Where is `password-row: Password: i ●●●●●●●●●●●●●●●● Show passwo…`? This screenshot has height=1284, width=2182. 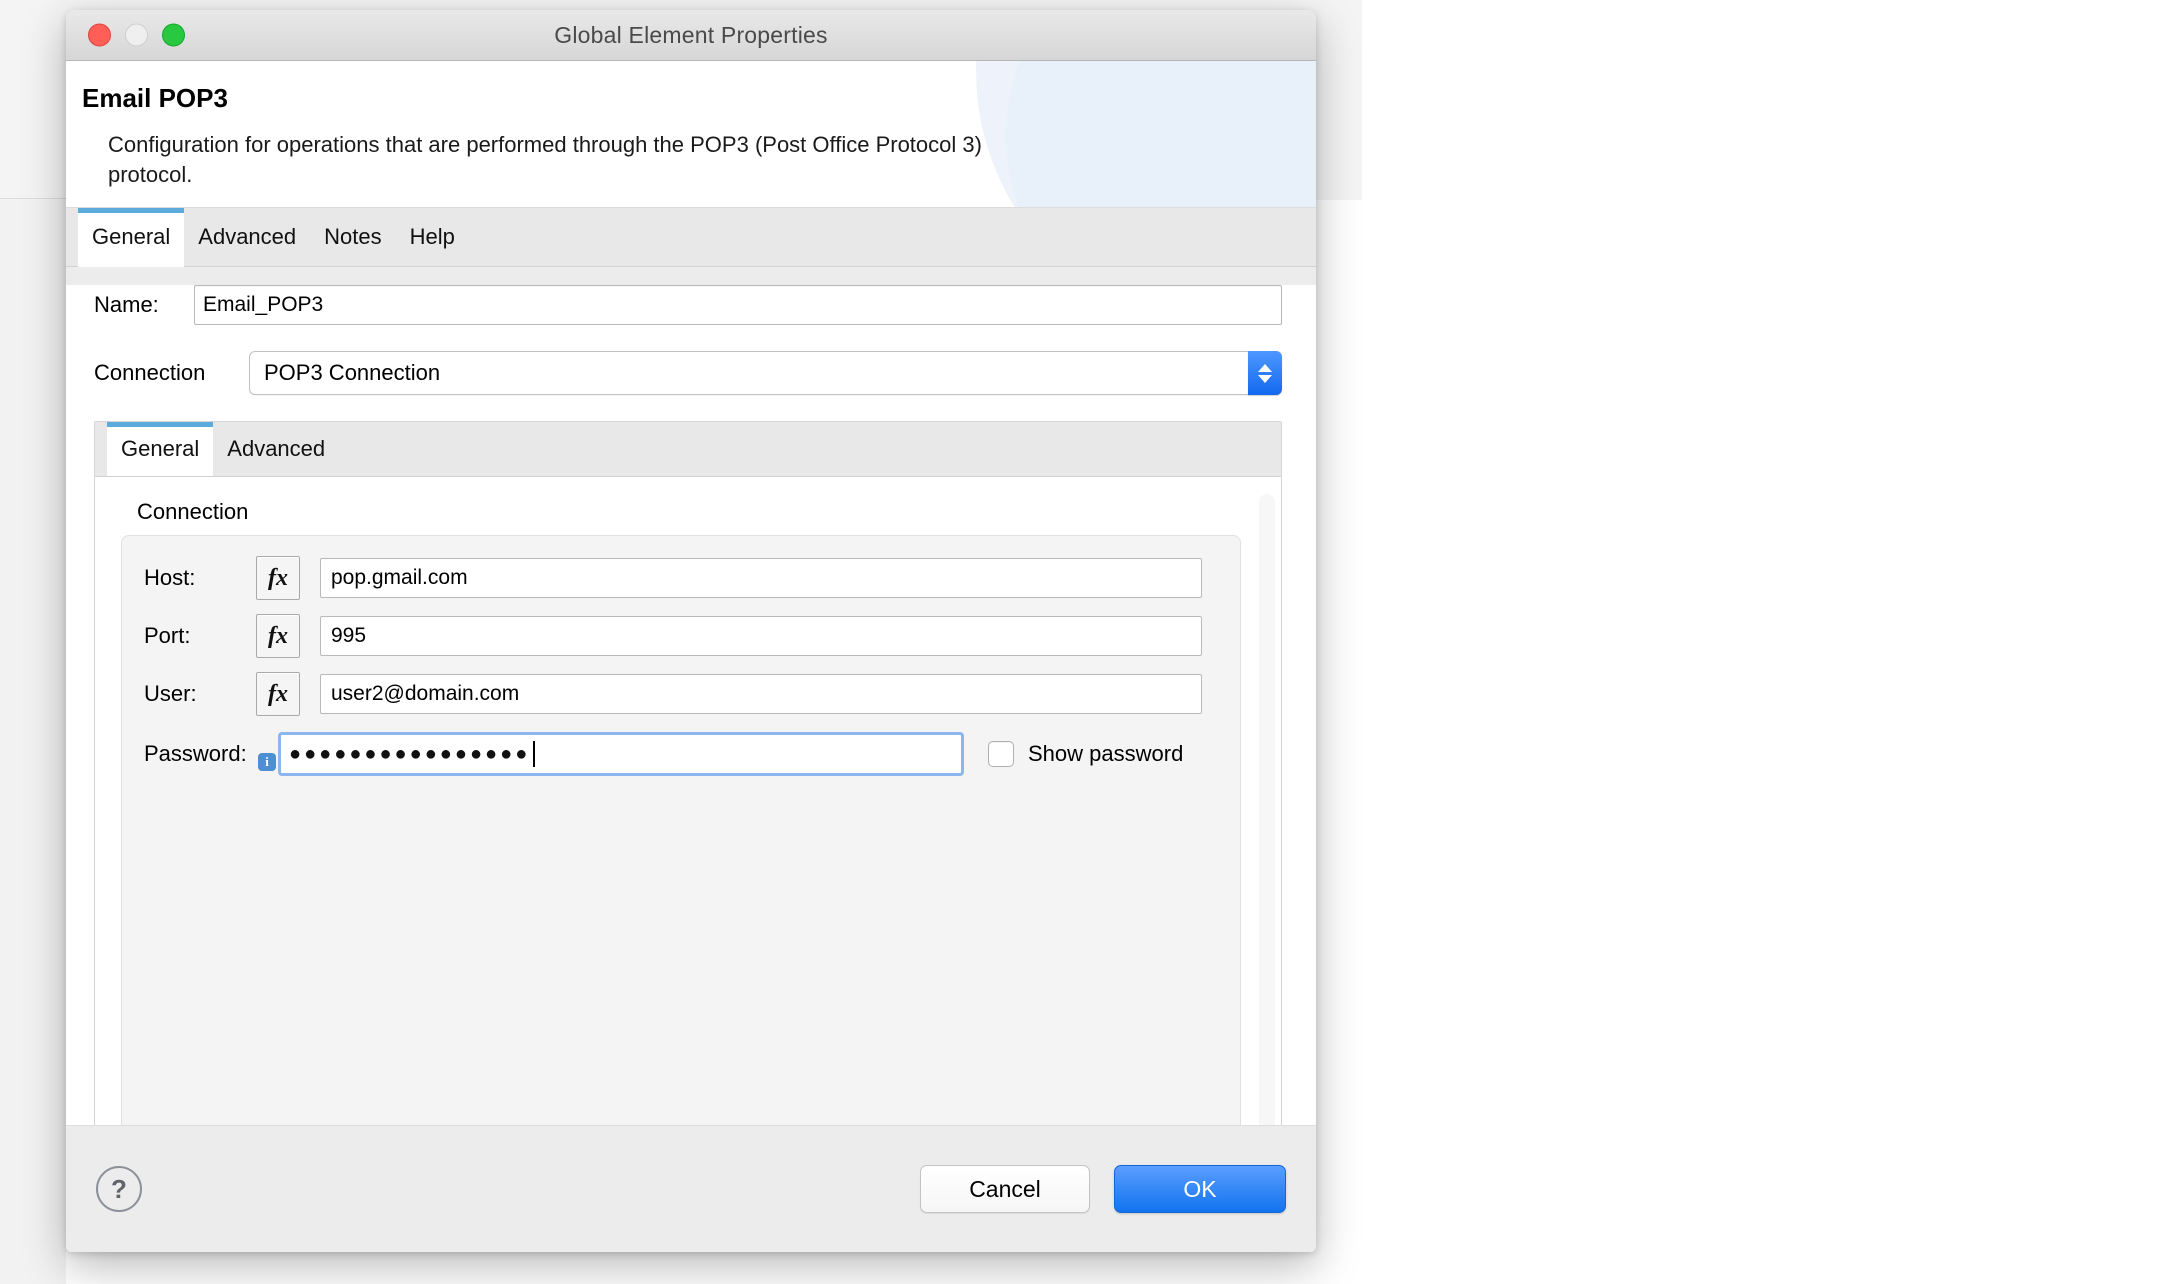
password-row: Password: i ●●●●●●●●●●●●●●●● Show passwo… is located at coordinates (681, 754).